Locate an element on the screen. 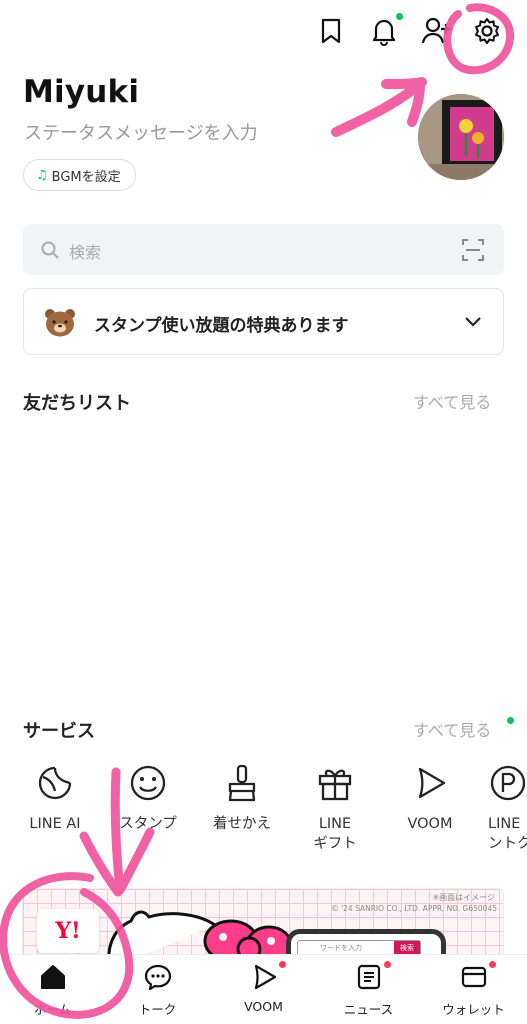  tab-voom: VOOM is located at coordinates (263, 987).